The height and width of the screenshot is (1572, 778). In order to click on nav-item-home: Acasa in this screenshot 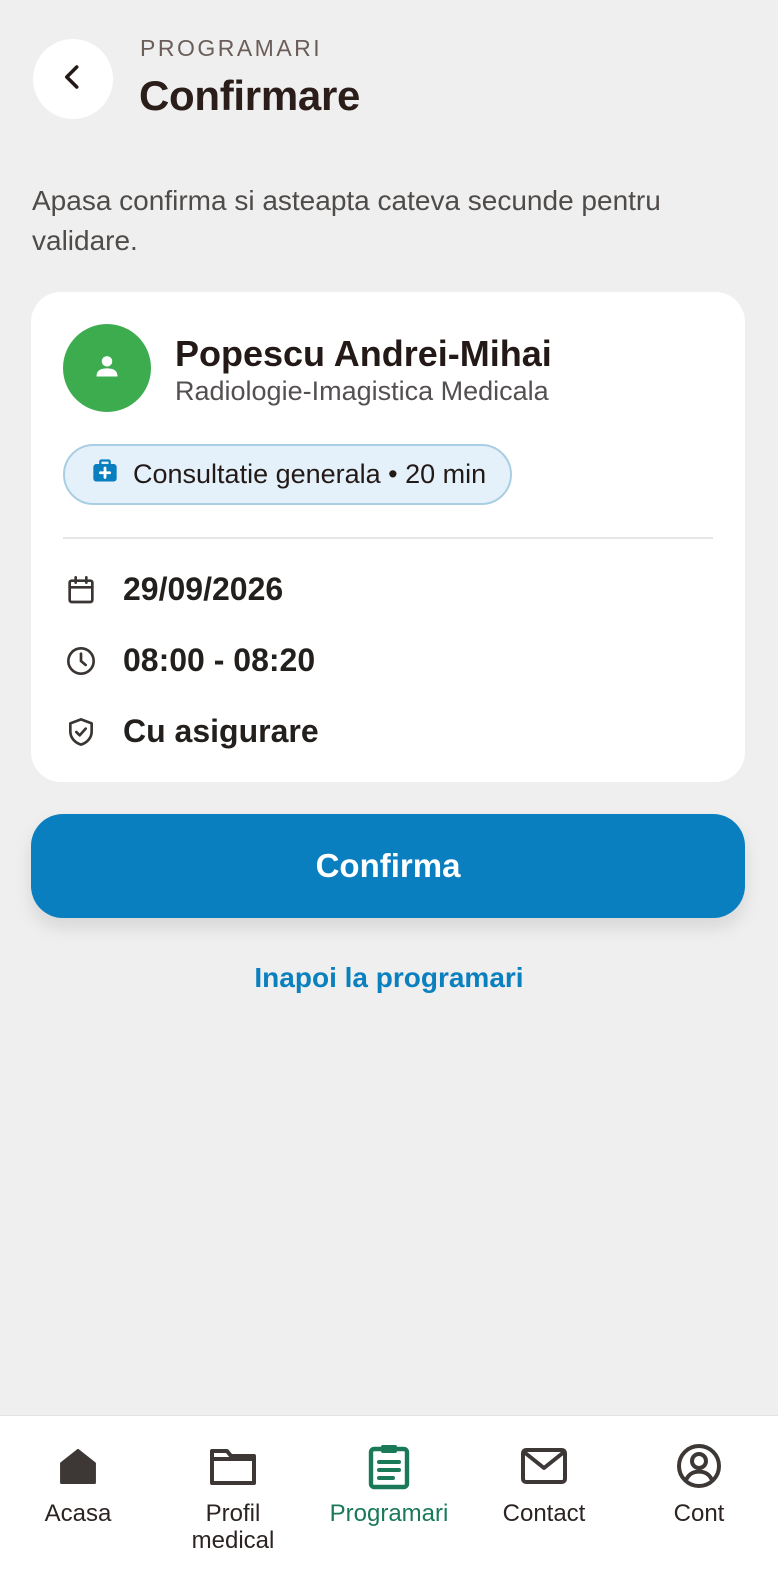, I will do `click(78, 1494)`.